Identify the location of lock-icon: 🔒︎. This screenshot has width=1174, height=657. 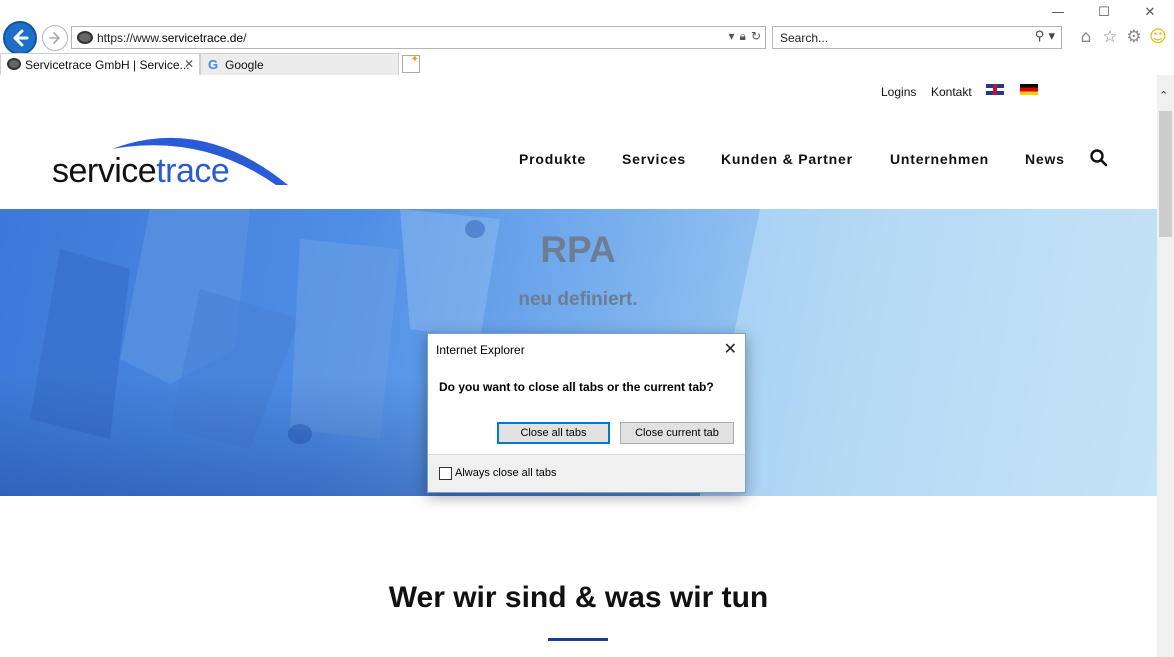
(743, 36).